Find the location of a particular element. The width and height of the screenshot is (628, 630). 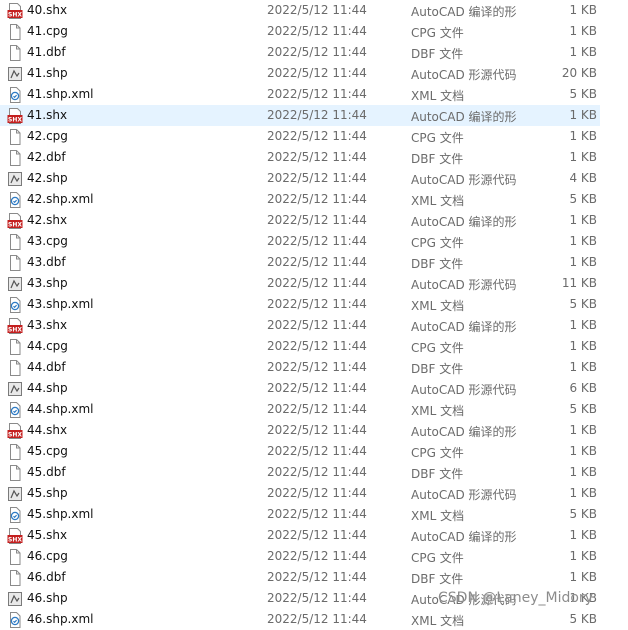

file-row: 43.shp.xml 2022/5/12 11:44 XML 文档 5 KB is located at coordinates (300, 304).